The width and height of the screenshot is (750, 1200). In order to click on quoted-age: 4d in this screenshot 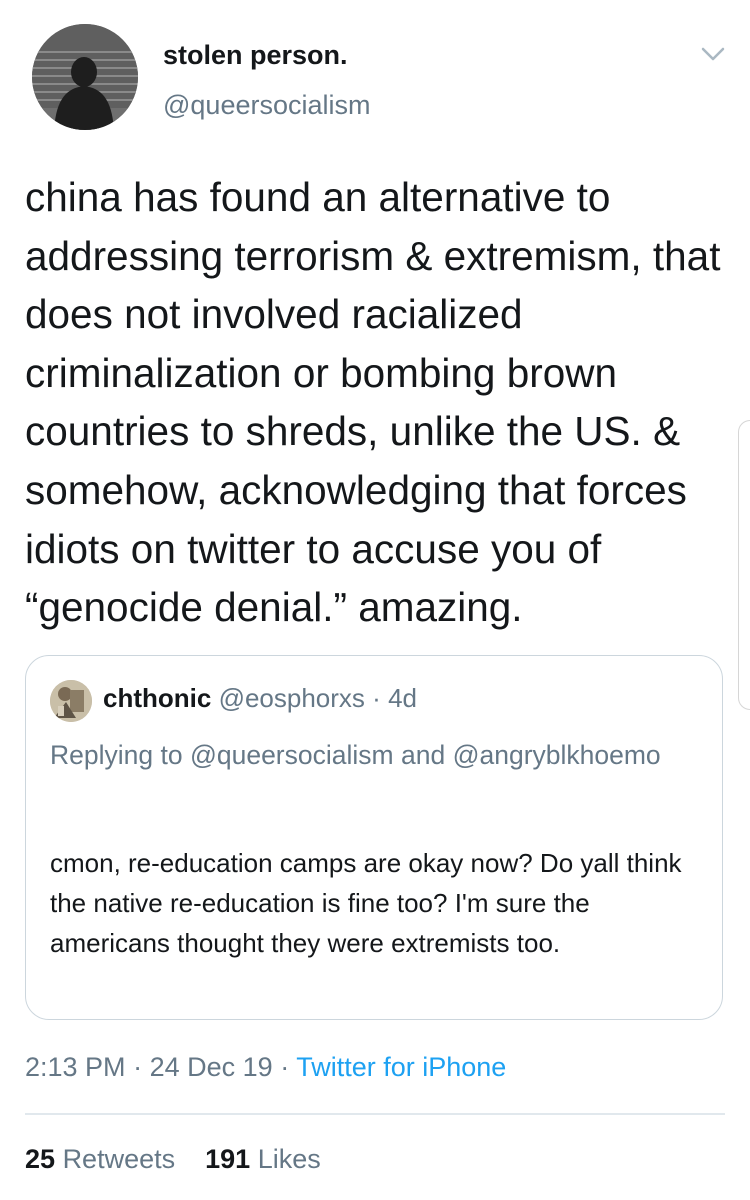, I will do `click(402, 698)`.